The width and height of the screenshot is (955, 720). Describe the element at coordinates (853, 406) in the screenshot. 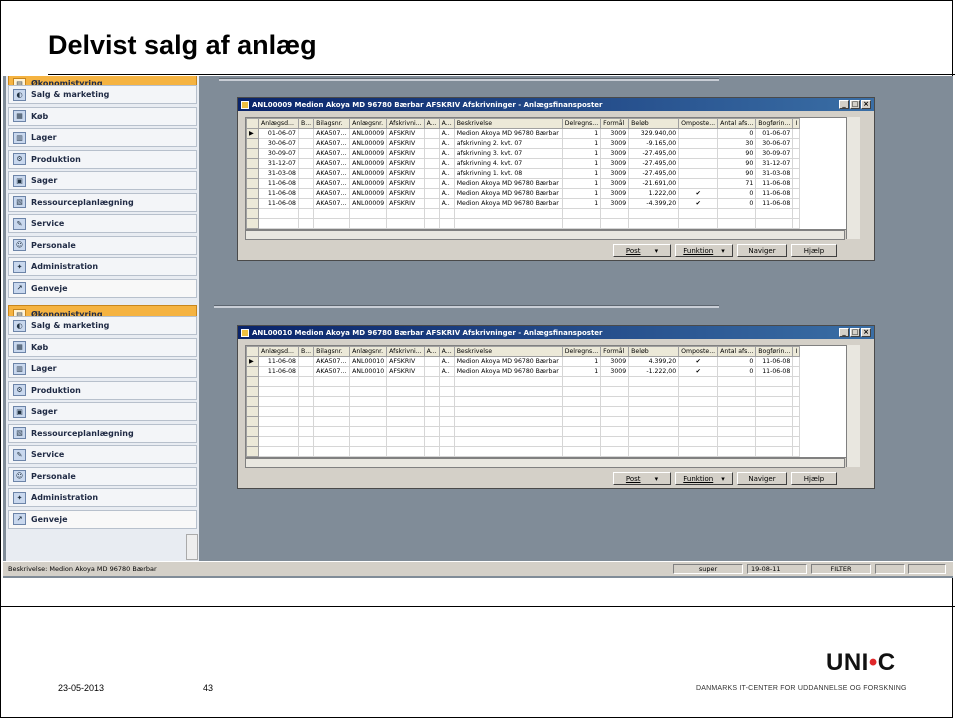

I see `vertical-scrollbar` at that location.